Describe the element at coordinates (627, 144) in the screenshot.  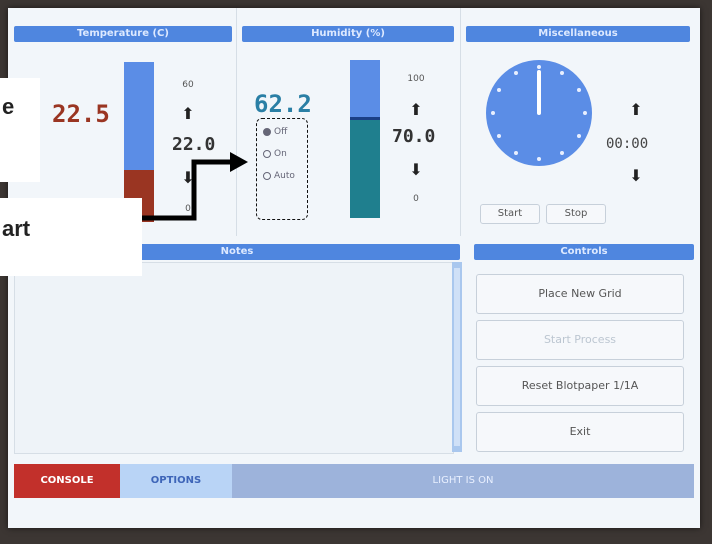
I see `timer-display: 00:00` at that location.